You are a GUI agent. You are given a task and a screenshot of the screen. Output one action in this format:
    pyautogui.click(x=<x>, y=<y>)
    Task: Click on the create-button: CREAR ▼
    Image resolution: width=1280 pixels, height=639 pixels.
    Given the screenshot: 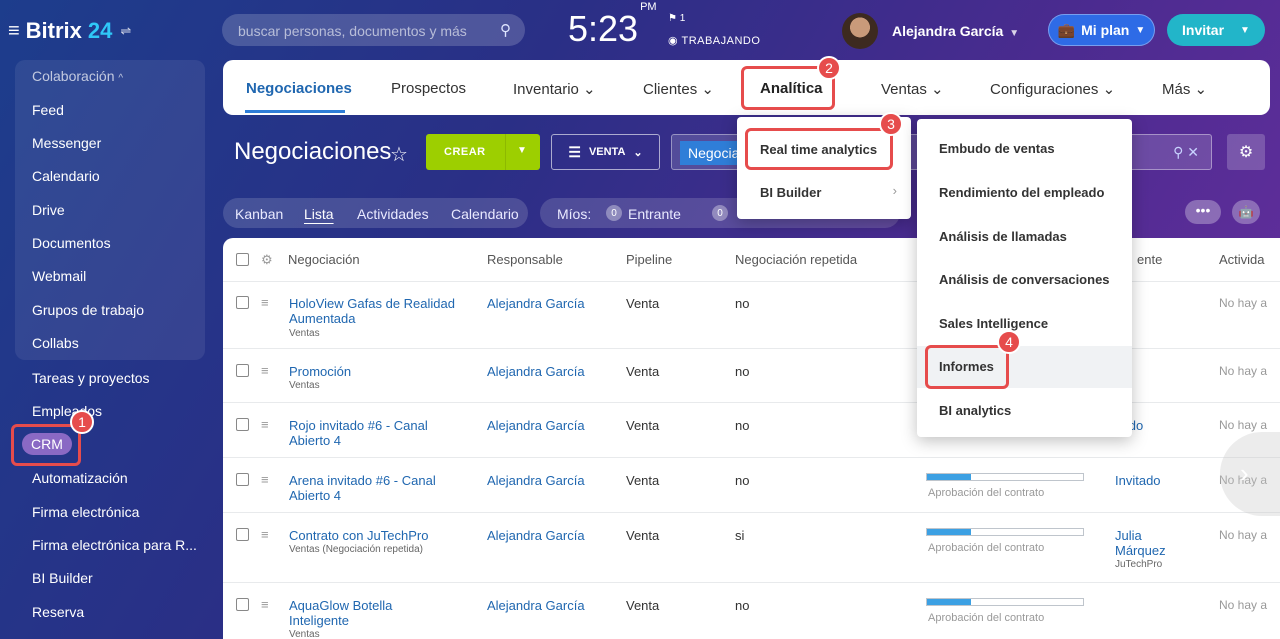 What is the action you would take?
    pyautogui.click(x=483, y=152)
    